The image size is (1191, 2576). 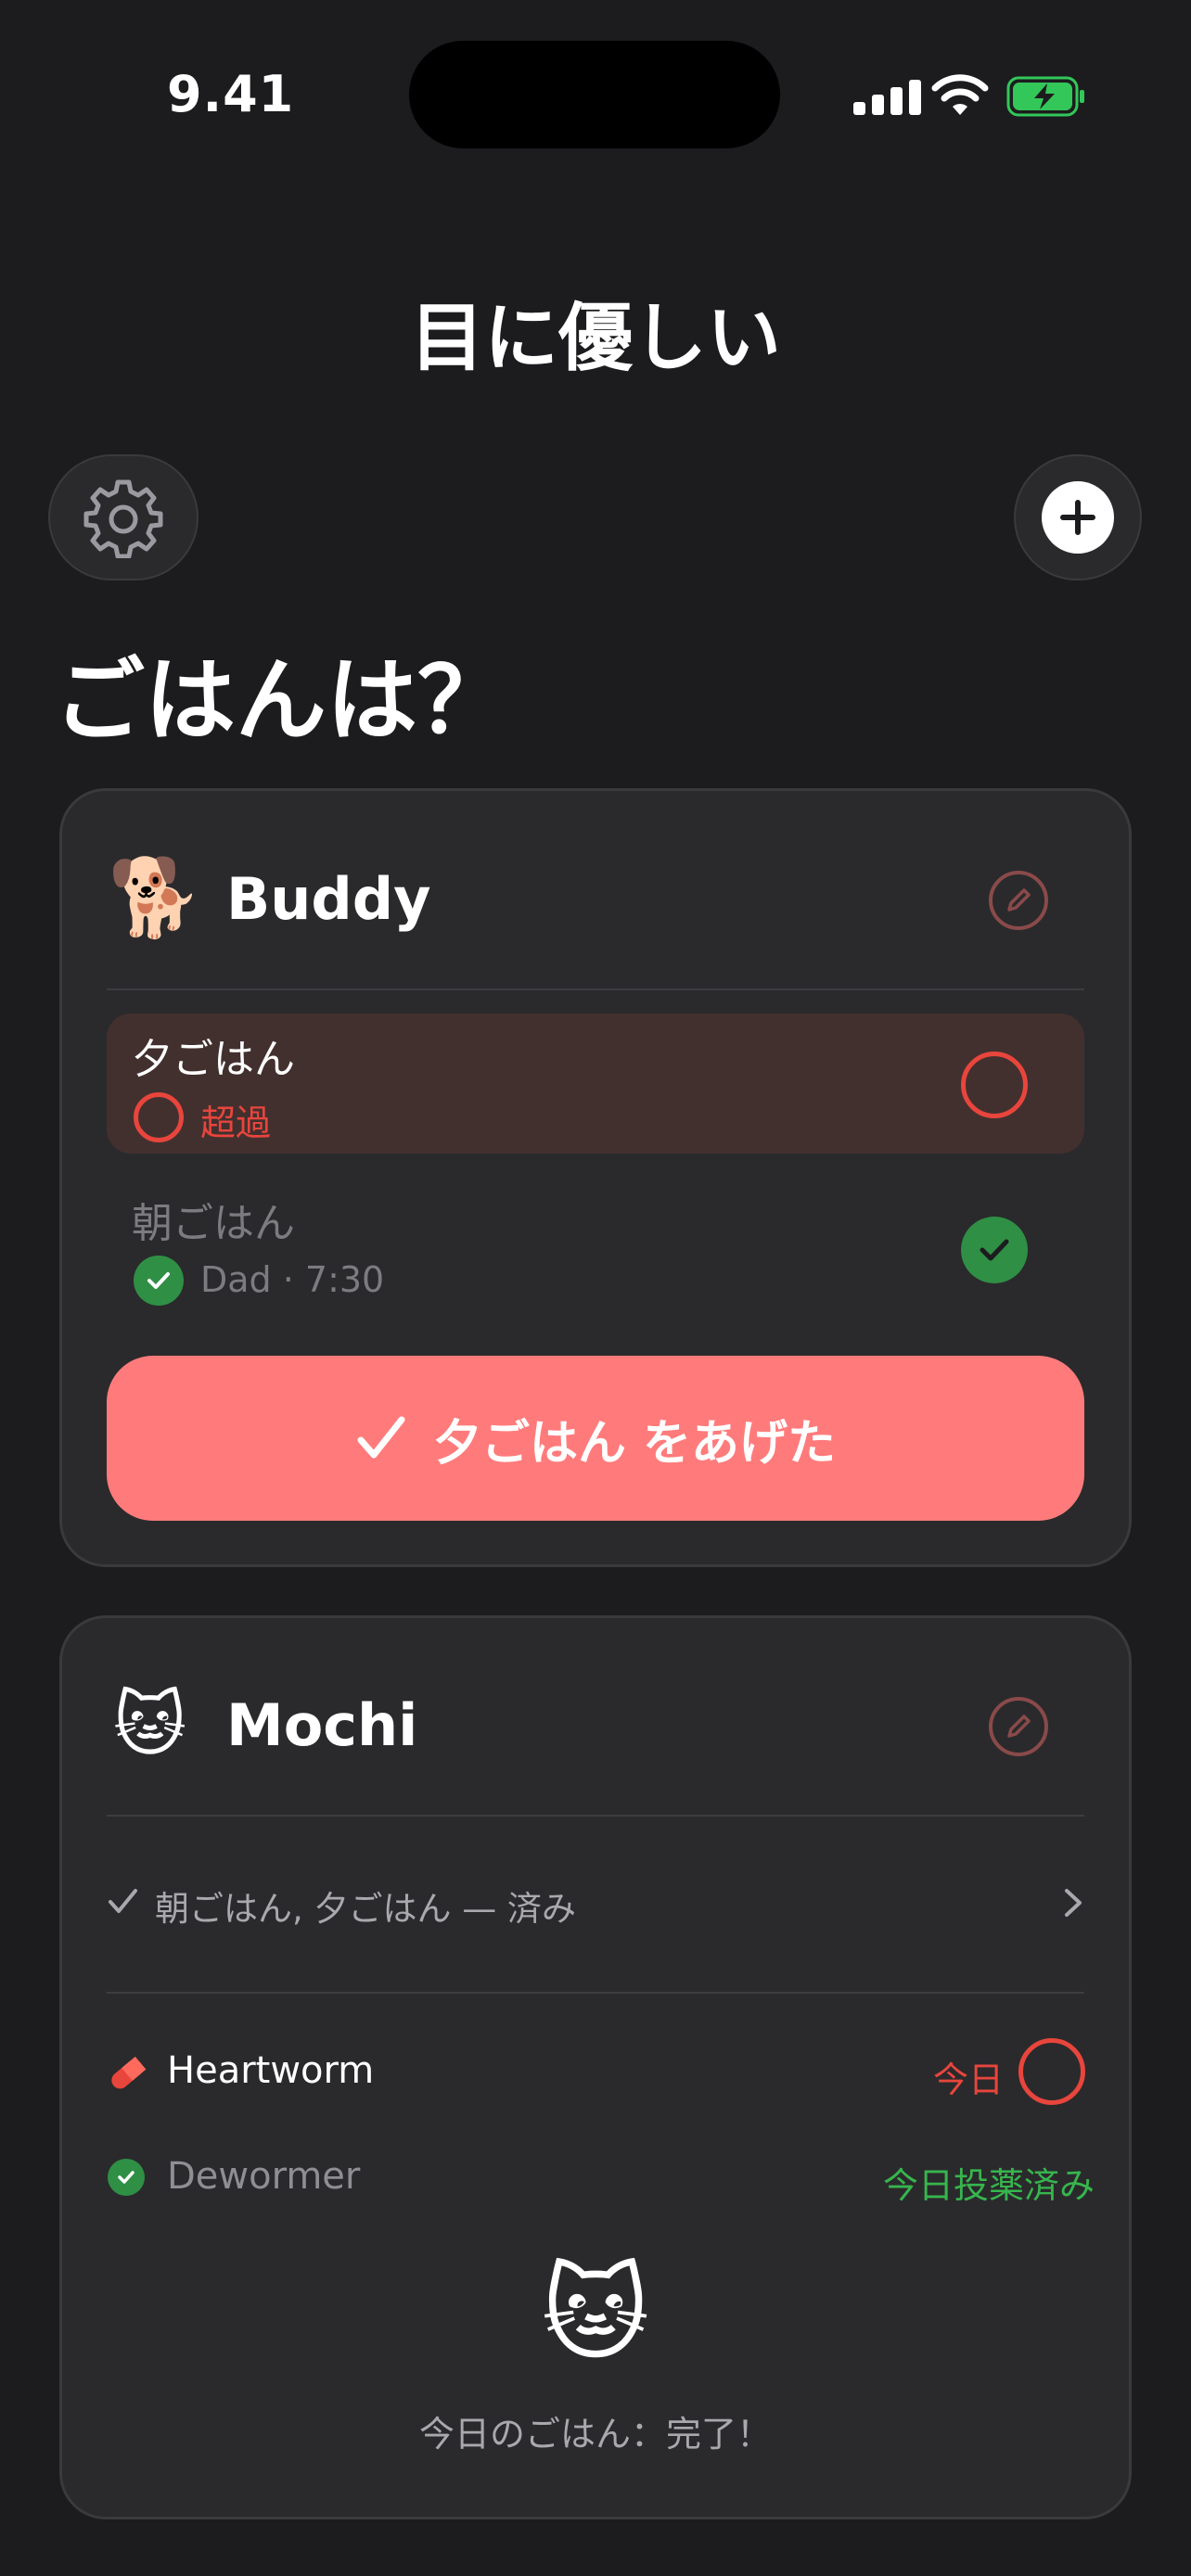 What do you see at coordinates (1073, 1903) in the screenshot?
I see `chevron-right-icon` at bounding box center [1073, 1903].